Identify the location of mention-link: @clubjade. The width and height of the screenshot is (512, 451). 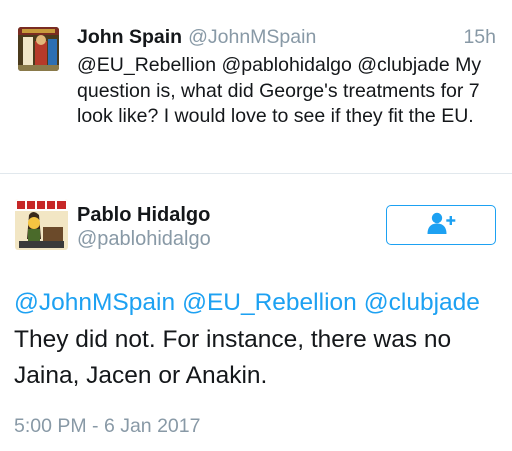
(422, 302).